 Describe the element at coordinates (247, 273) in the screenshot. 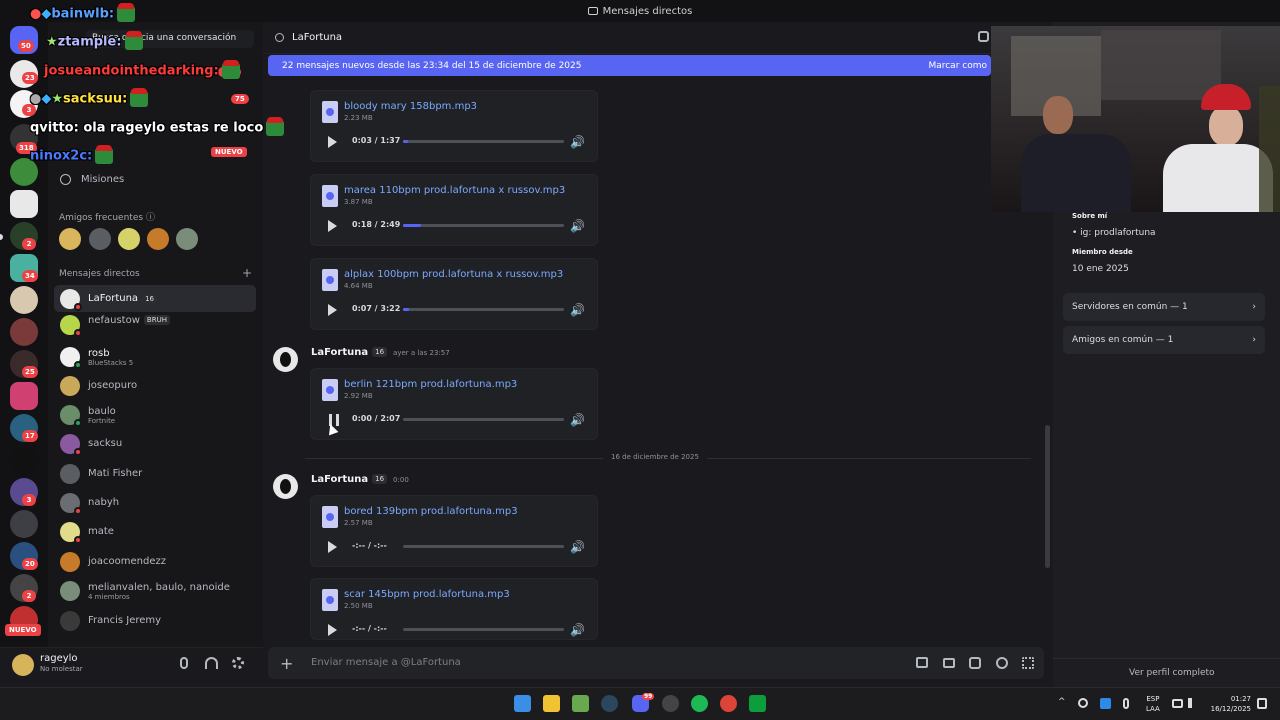

I see `add-dm-button: +` at that location.